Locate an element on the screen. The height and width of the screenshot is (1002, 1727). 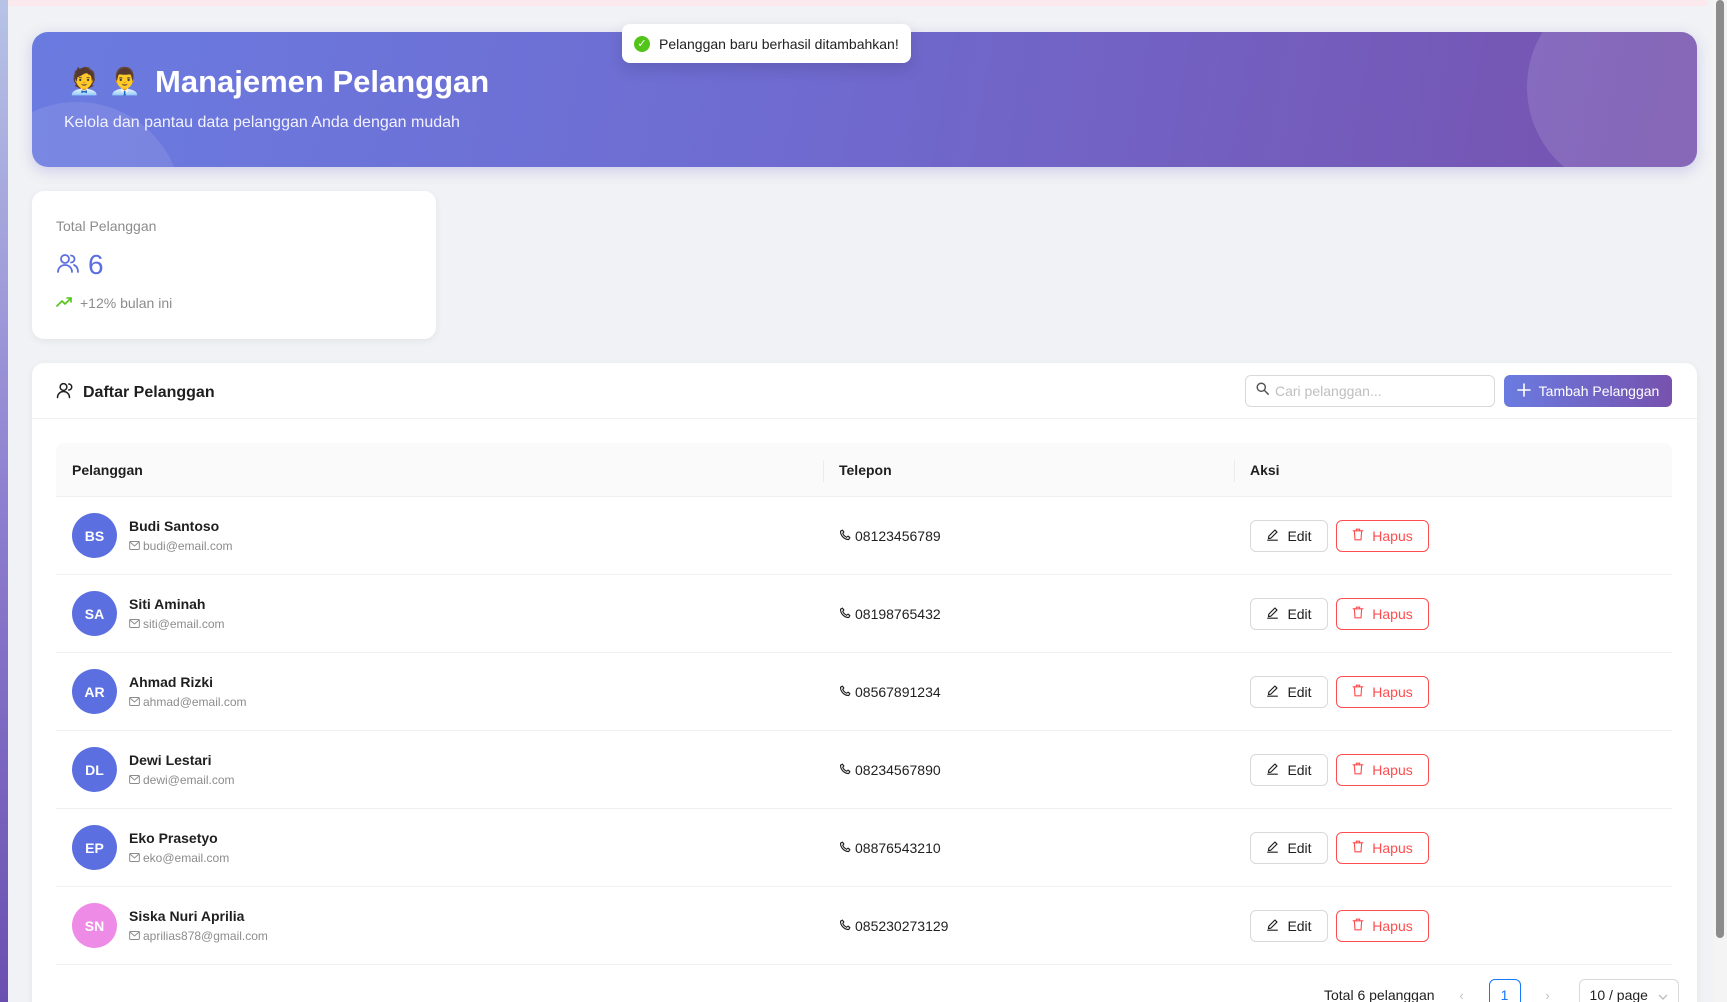
column-header-customer: Pelanggan is located at coordinates (107, 469).